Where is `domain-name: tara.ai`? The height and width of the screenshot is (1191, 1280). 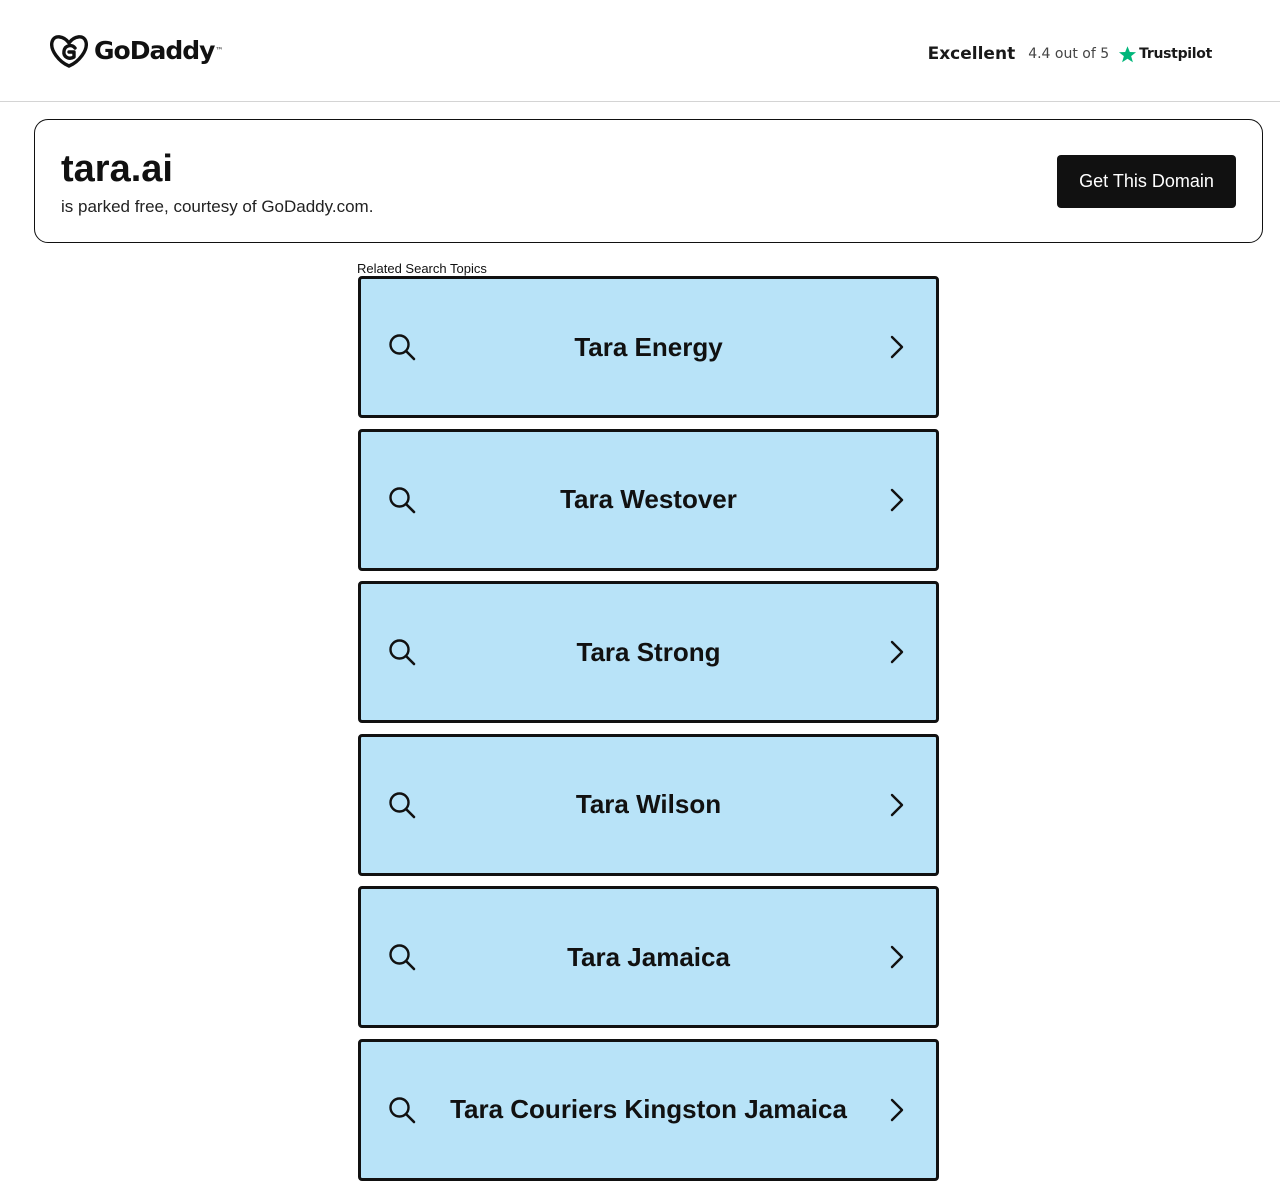 domain-name: tara.ai is located at coordinates (117, 169).